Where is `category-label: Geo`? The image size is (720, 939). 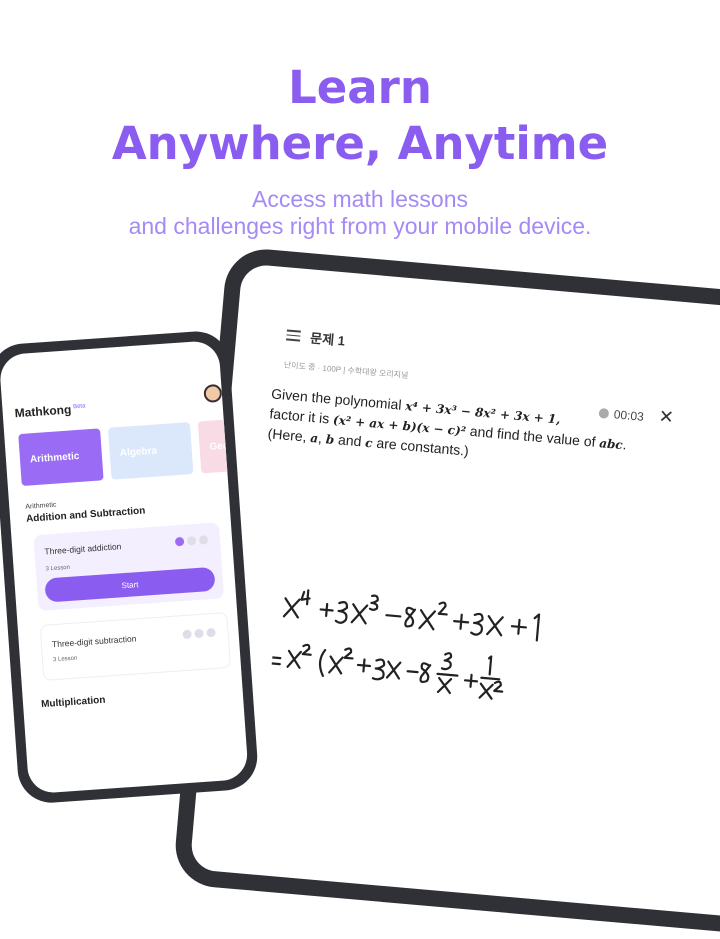
category-label: Geo is located at coordinates (219, 446).